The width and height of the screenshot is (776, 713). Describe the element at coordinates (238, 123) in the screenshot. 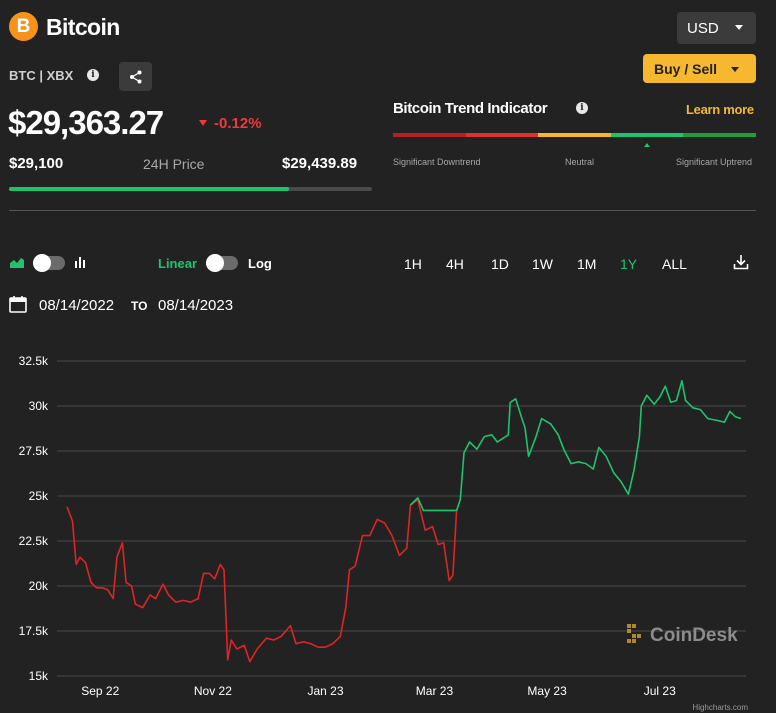

I see `price-change: -0.12%` at that location.